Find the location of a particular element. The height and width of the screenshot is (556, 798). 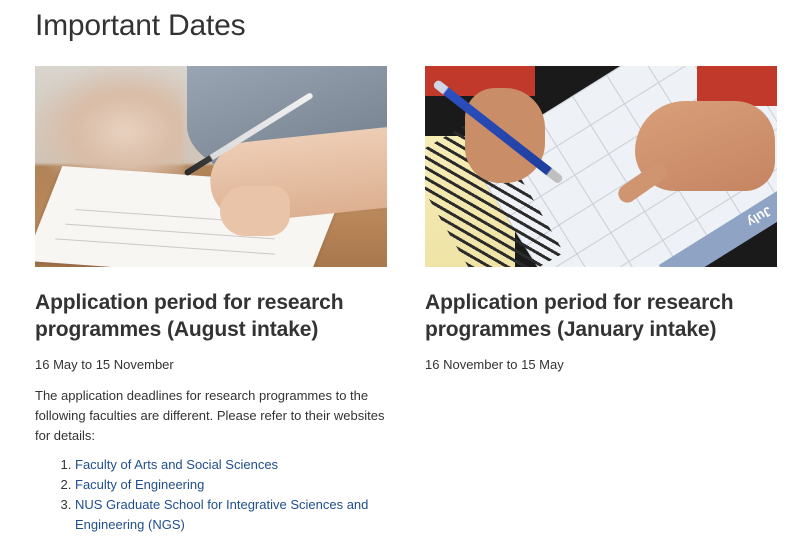

period-text: 16 November to 15 May is located at coordinates (494, 364).